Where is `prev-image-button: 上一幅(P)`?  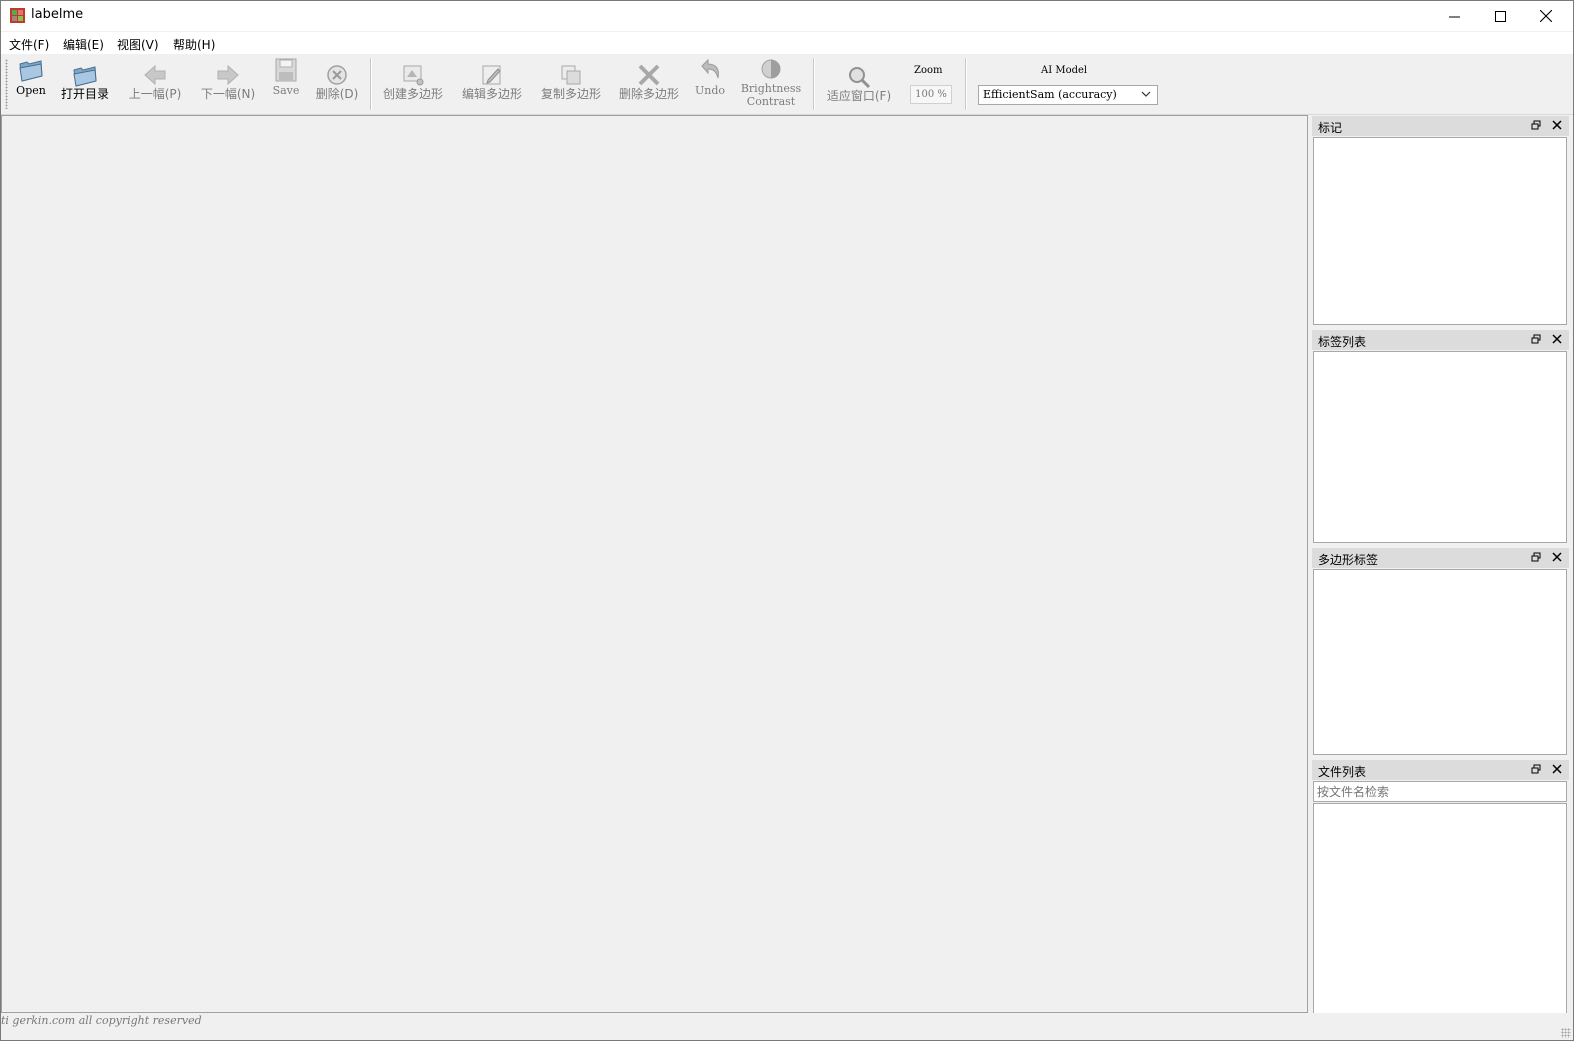 prev-image-button: 上一幅(P) is located at coordinates (155, 81).